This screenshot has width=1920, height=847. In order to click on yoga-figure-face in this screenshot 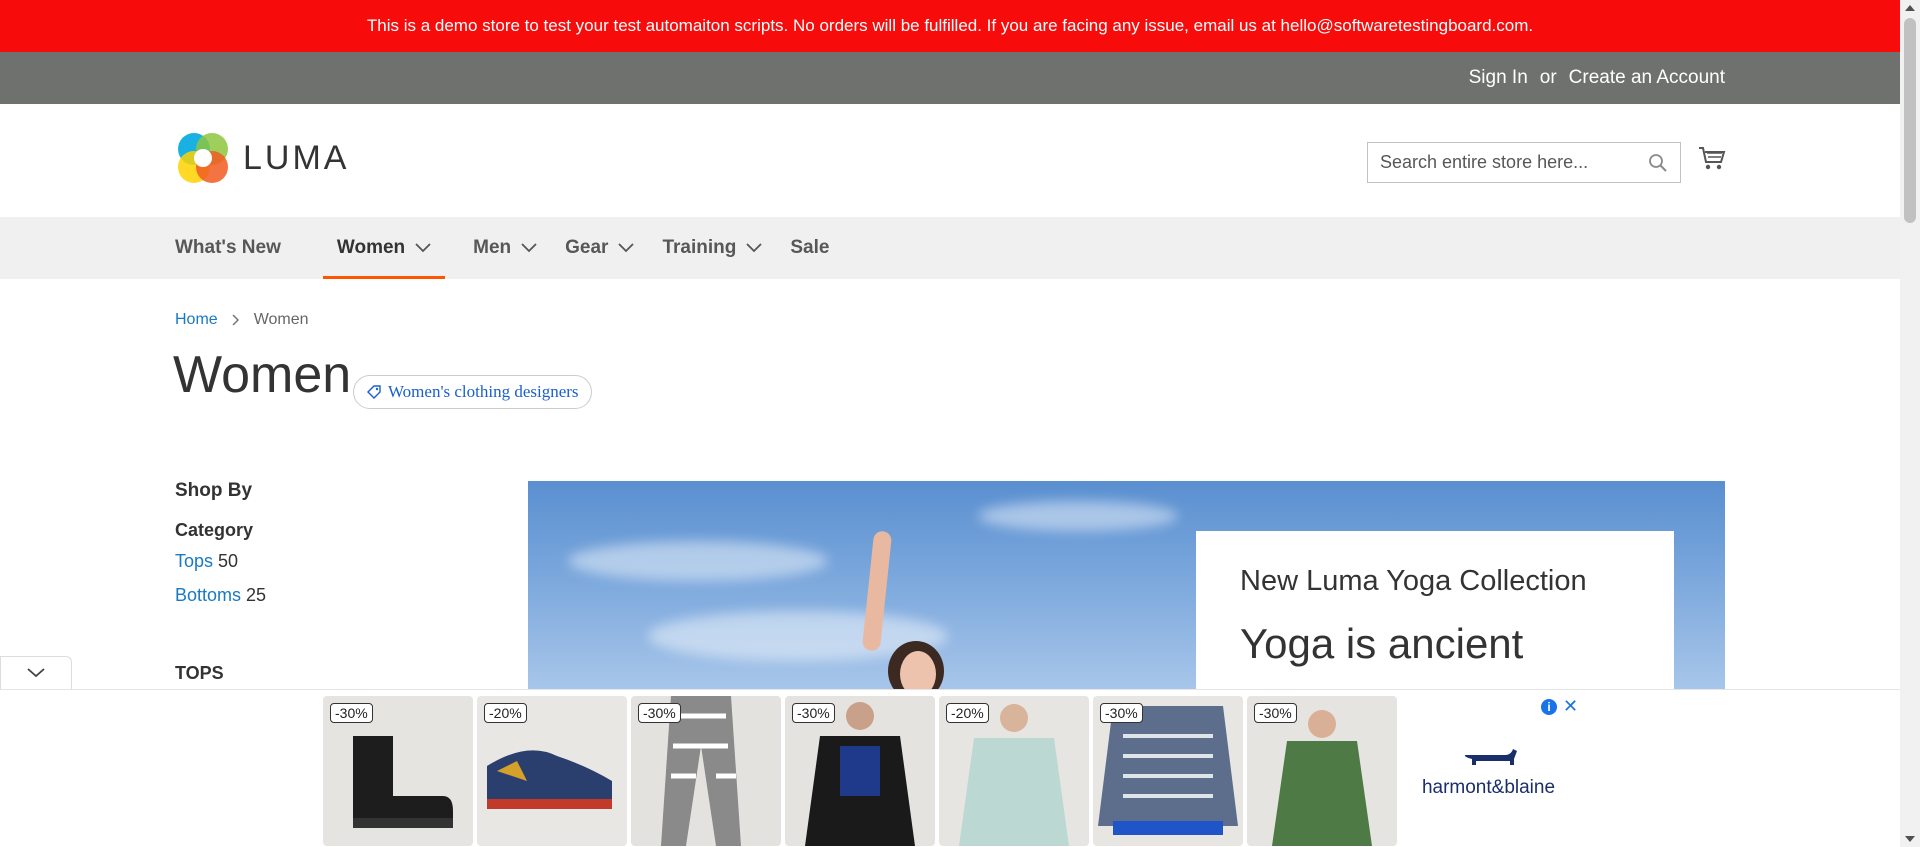, I will do `click(918, 671)`.